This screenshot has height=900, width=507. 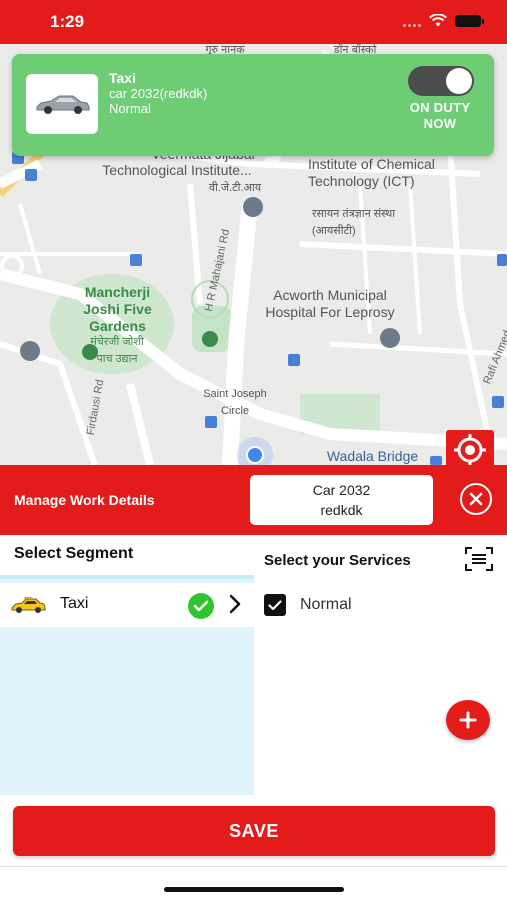 I want to click on add-service-button, so click(x=468, y=720).